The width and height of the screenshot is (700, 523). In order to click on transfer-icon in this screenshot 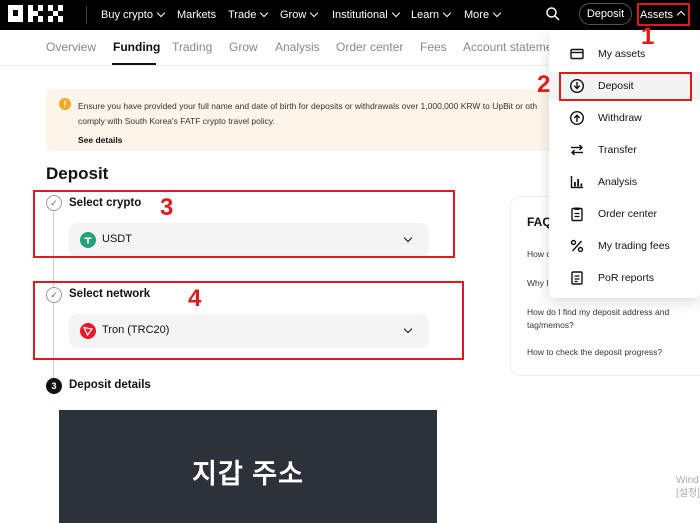, I will do `click(577, 150)`.